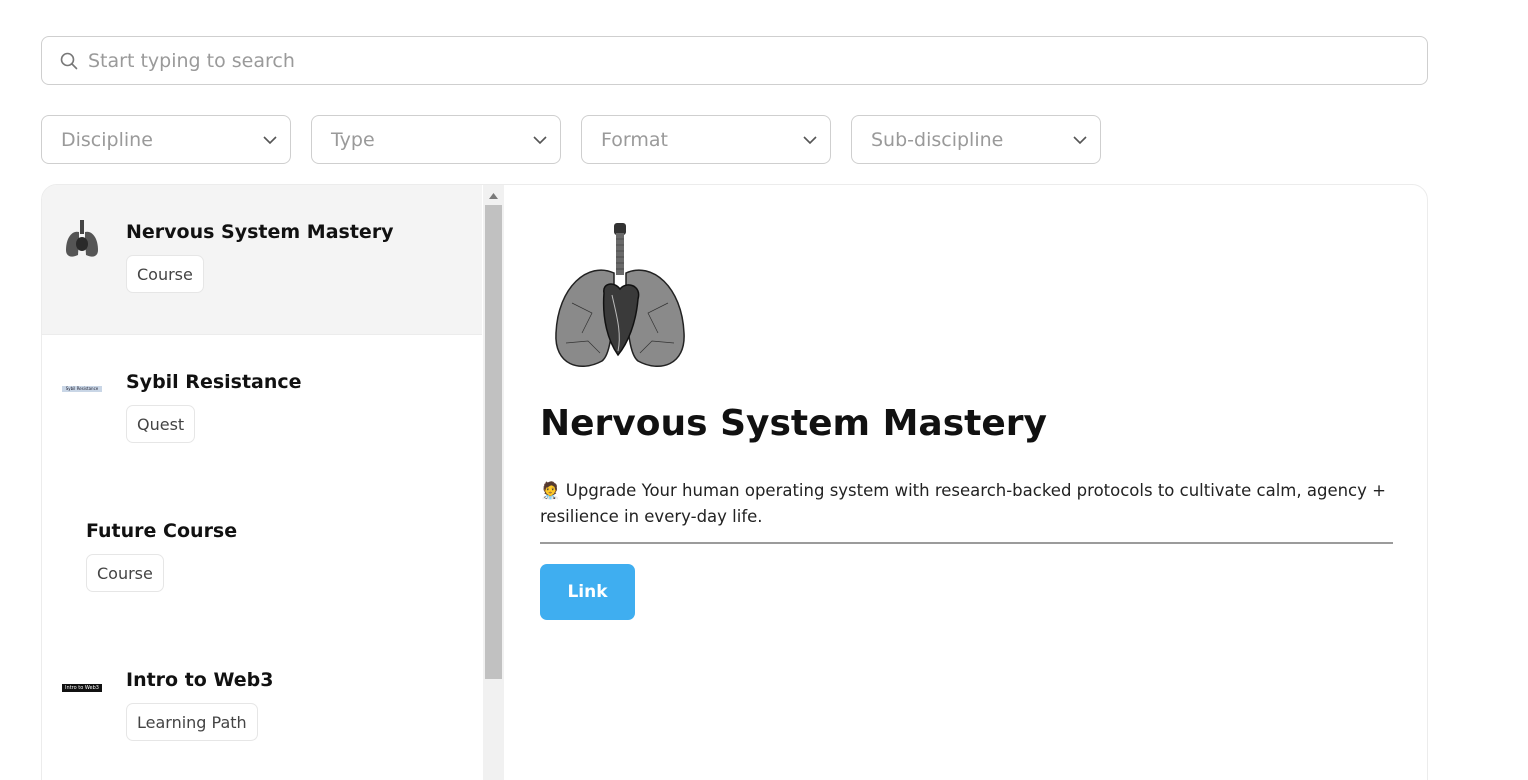 The image size is (1528, 780). Describe the element at coordinates (262, 260) in the screenshot. I see `list-item: Nervous System Mastery Course` at that location.